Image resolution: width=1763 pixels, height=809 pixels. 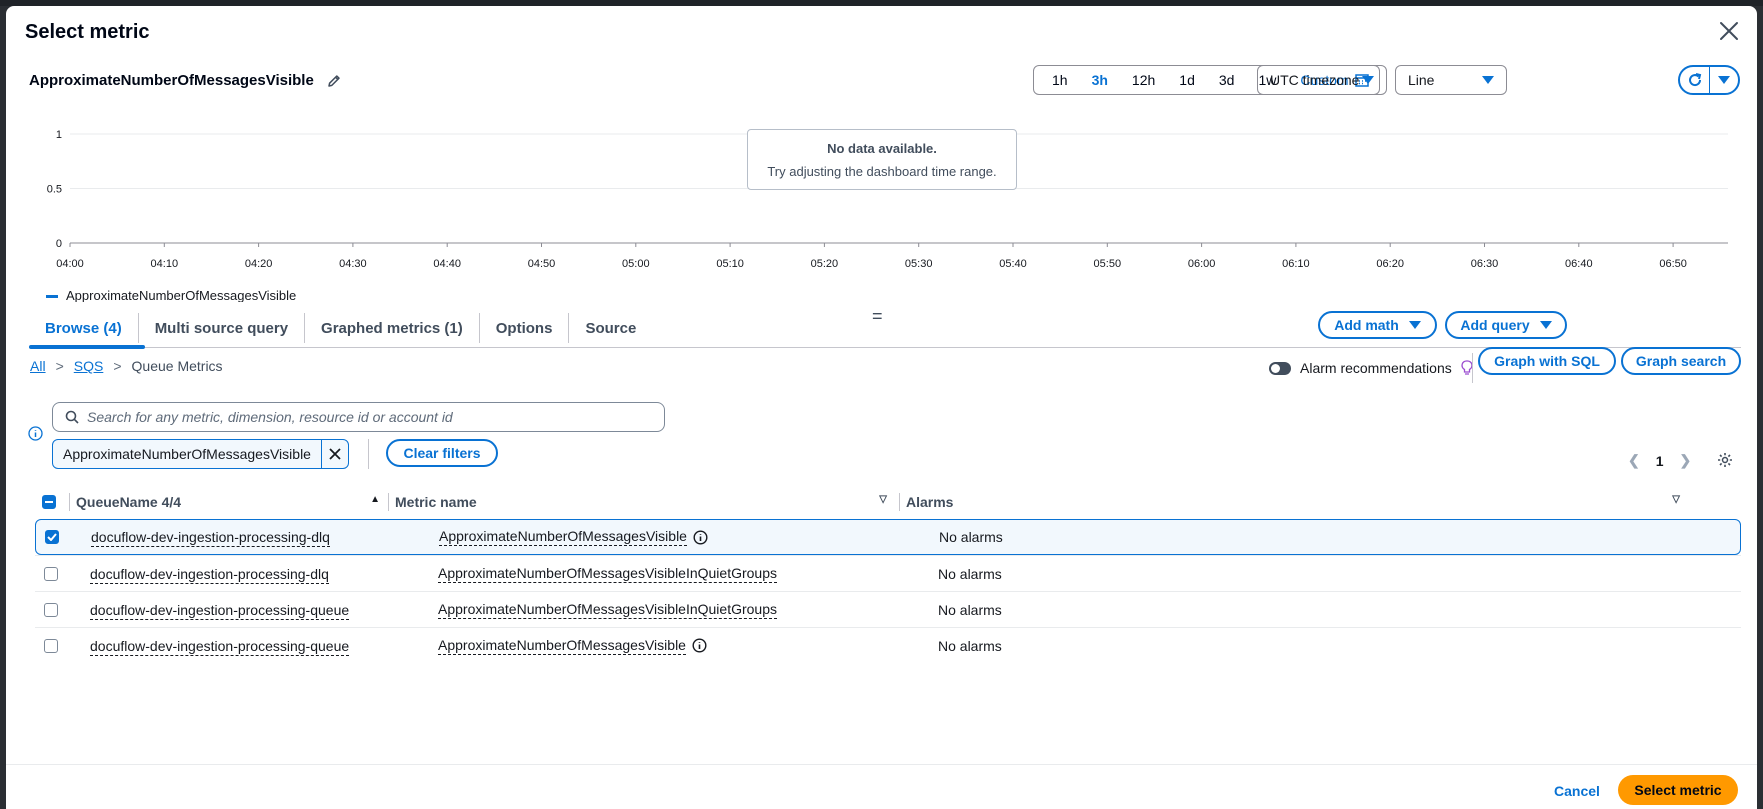 I want to click on select-metric-button: Select metric, so click(x=1678, y=790).